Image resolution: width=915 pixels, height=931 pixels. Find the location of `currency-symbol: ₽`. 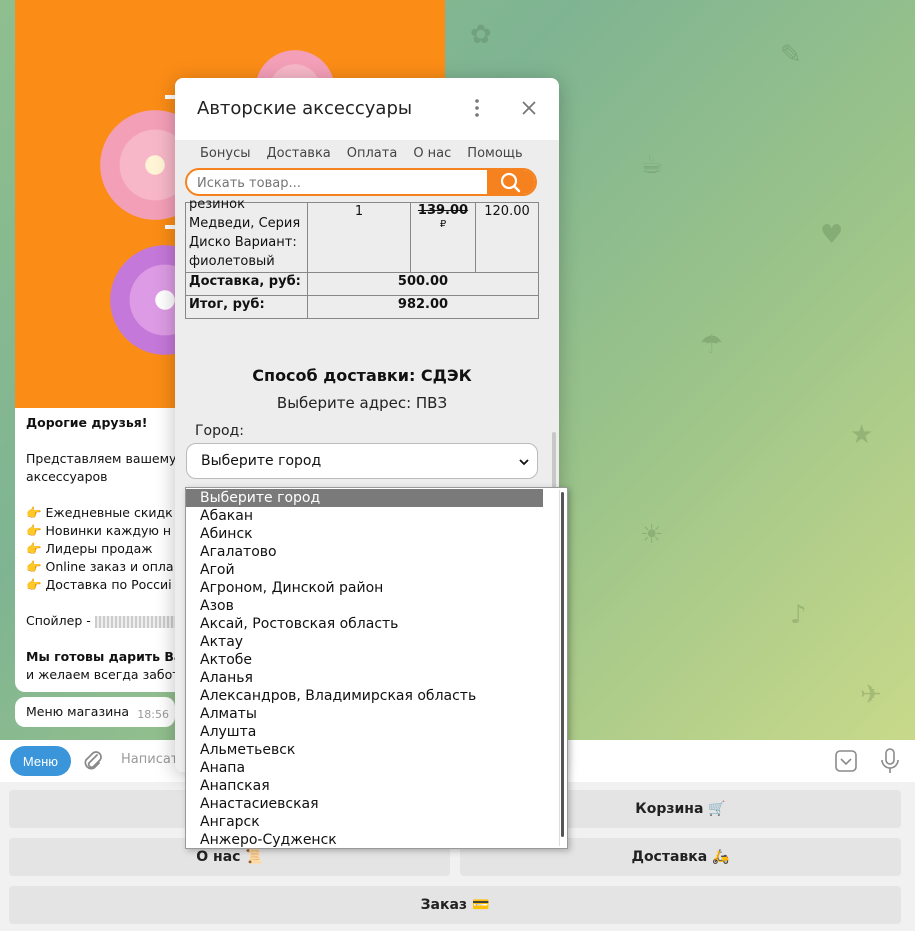

currency-symbol: ₽ is located at coordinates (443, 224).